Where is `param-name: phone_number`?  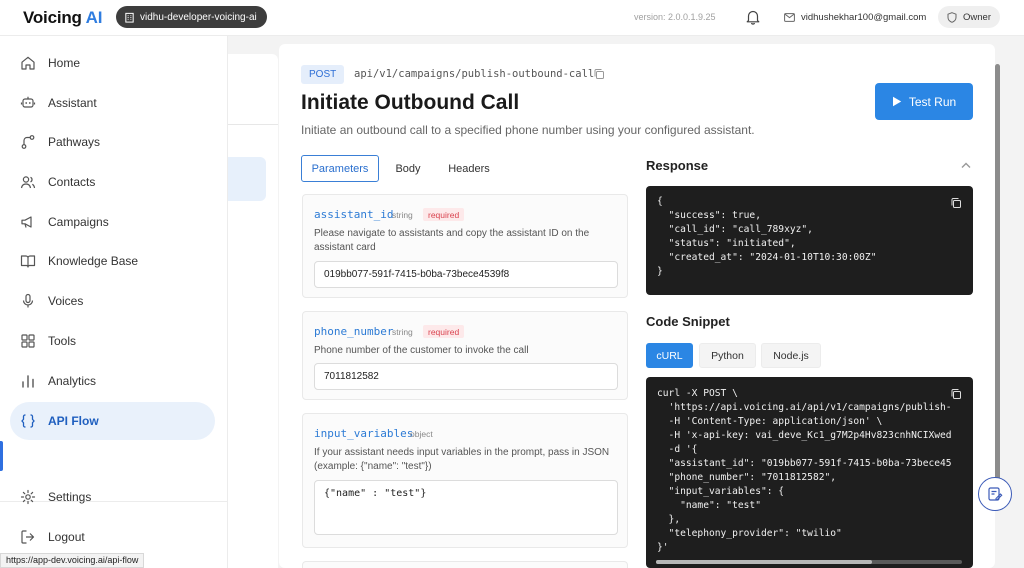
param-name: phone_number is located at coordinates (354, 331).